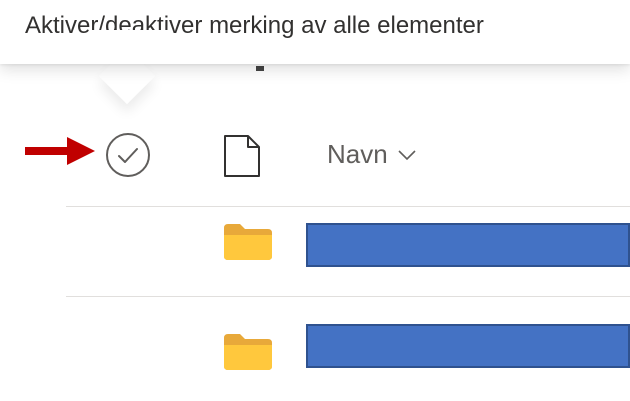  Describe the element at coordinates (130, 47) in the screenshot. I see `tooltip-pointer-cover` at that location.